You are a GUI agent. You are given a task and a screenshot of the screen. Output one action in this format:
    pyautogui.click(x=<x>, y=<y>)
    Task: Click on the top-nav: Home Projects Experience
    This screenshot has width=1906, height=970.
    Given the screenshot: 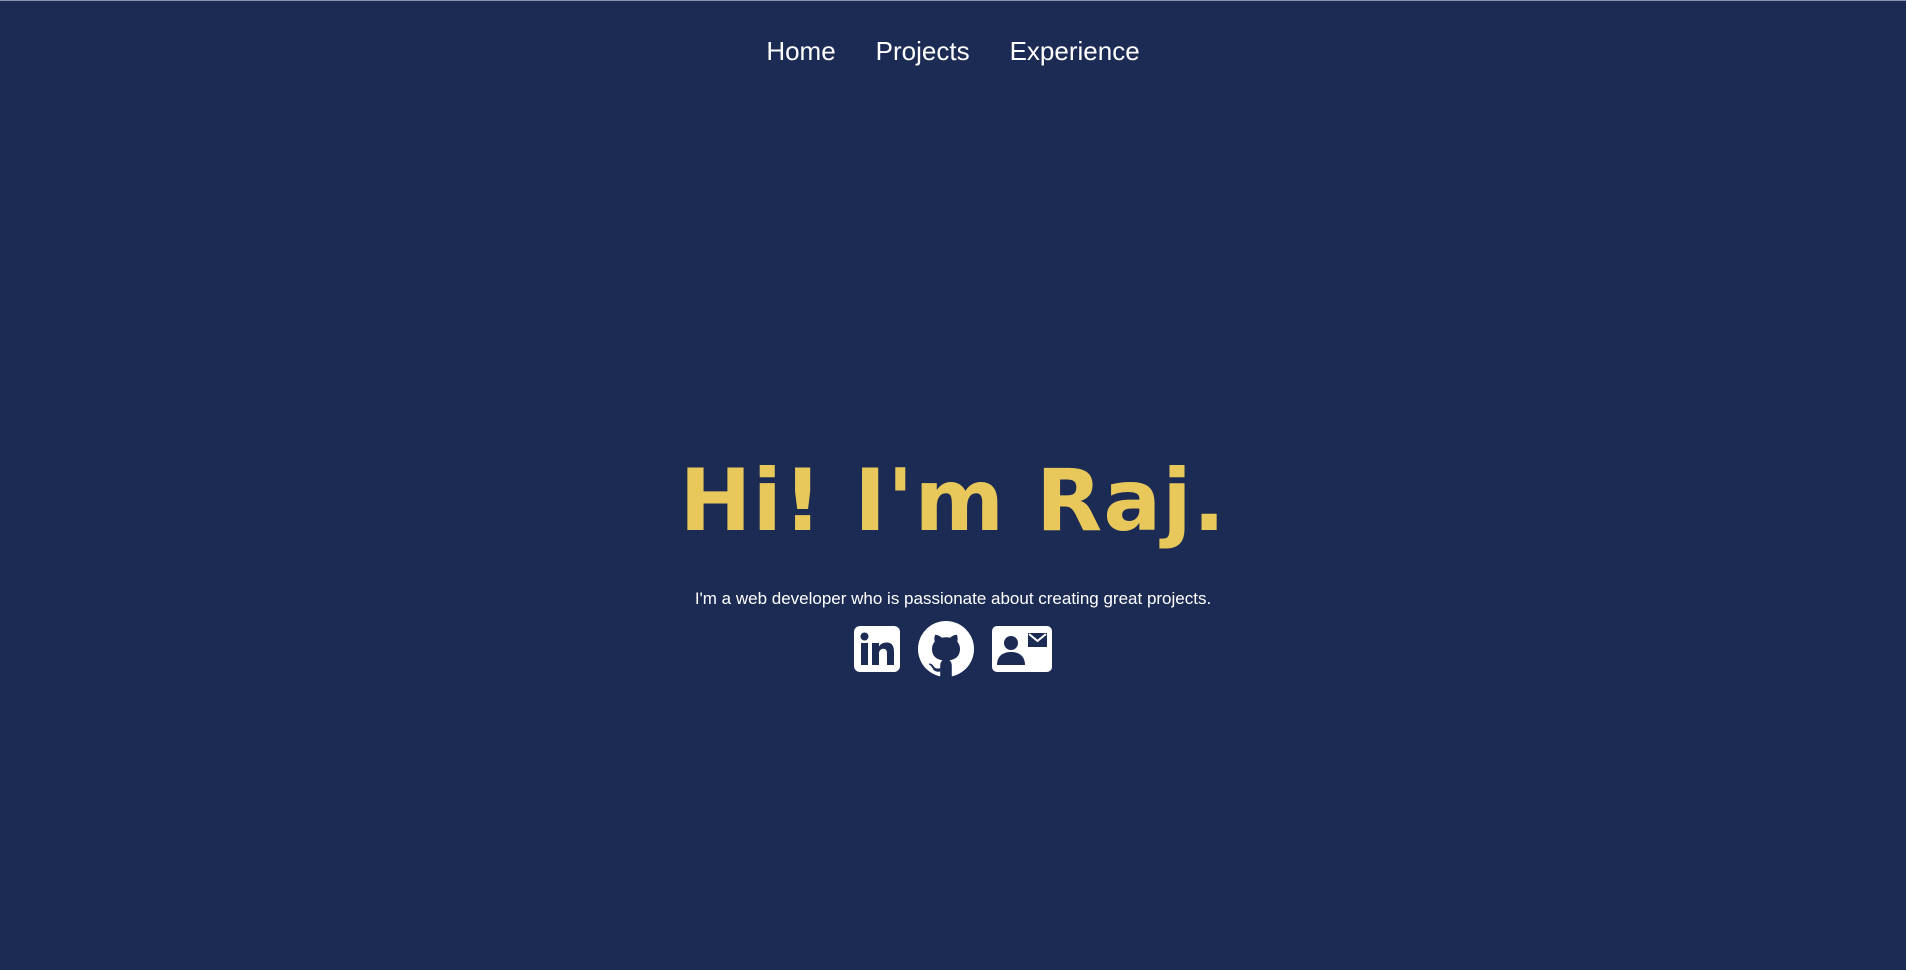 What is the action you would take?
    pyautogui.click(x=953, y=51)
    